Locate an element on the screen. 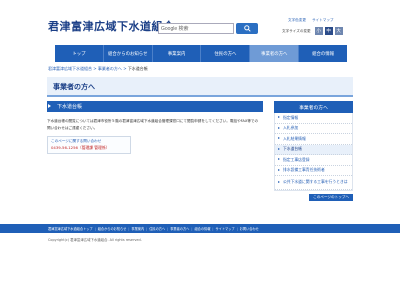 The height and width of the screenshot is (300, 400). sidebar-item-designation: 指定情報 is located at coordinates (313, 118).